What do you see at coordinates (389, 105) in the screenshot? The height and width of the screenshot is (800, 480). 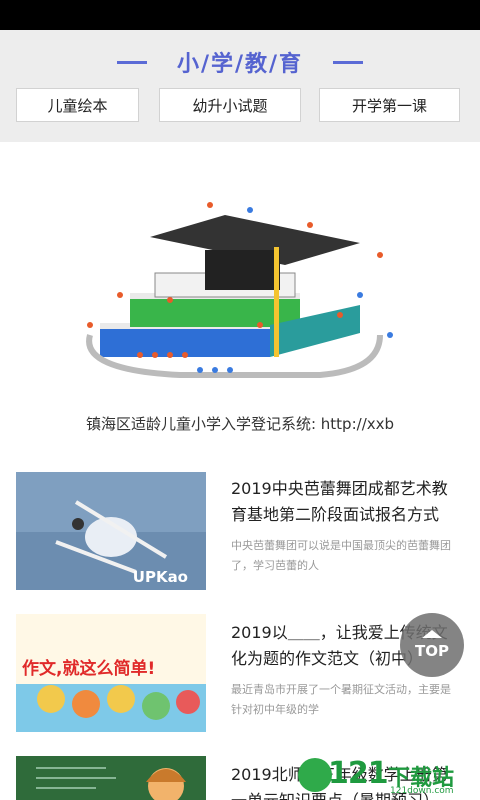 I see `category-first-lesson: 开学第一课` at bounding box center [389, 105].